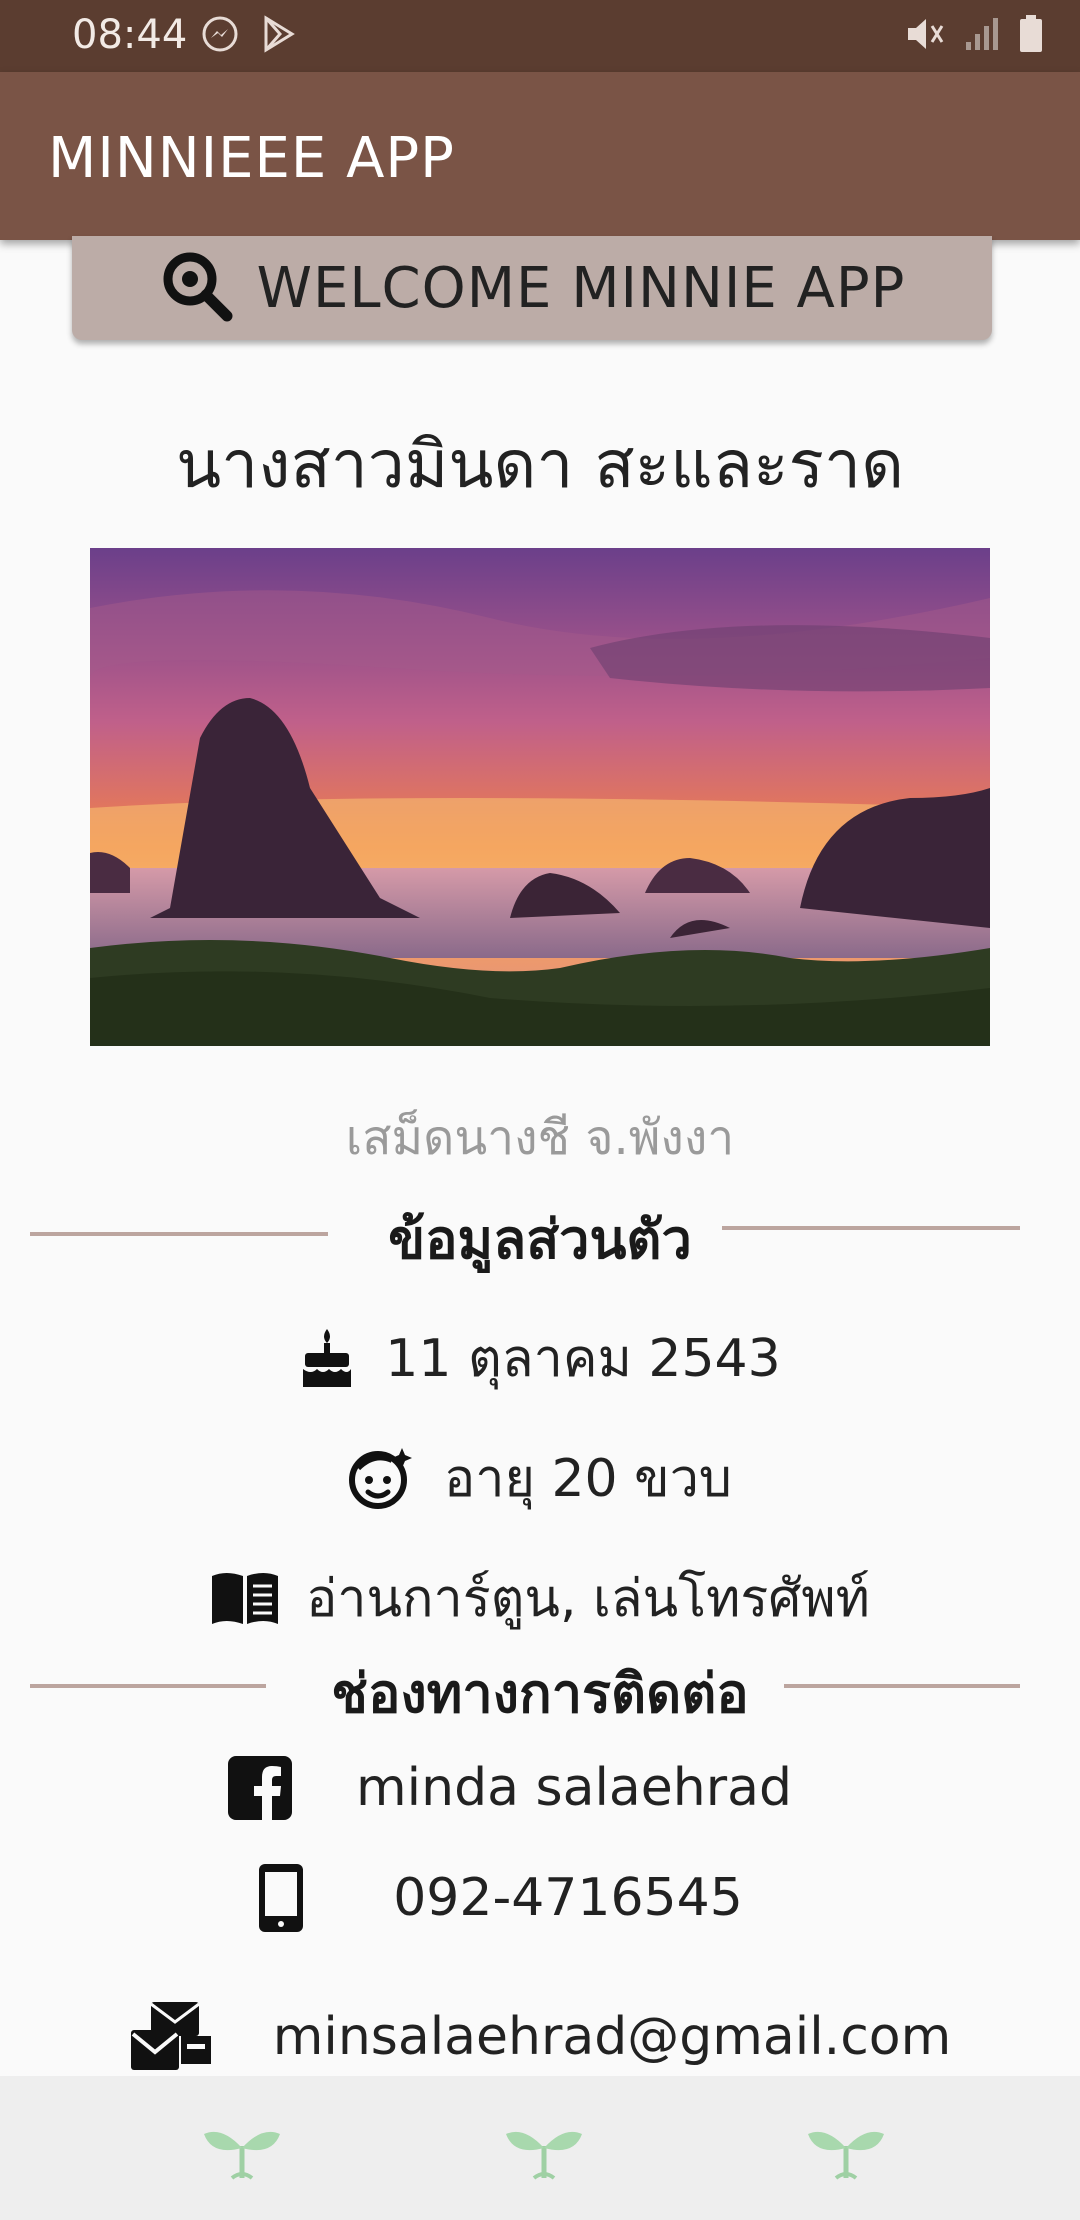 This screenshot has width=1080, height=2220. I want to click on mail-icon, so click(171, 2037).